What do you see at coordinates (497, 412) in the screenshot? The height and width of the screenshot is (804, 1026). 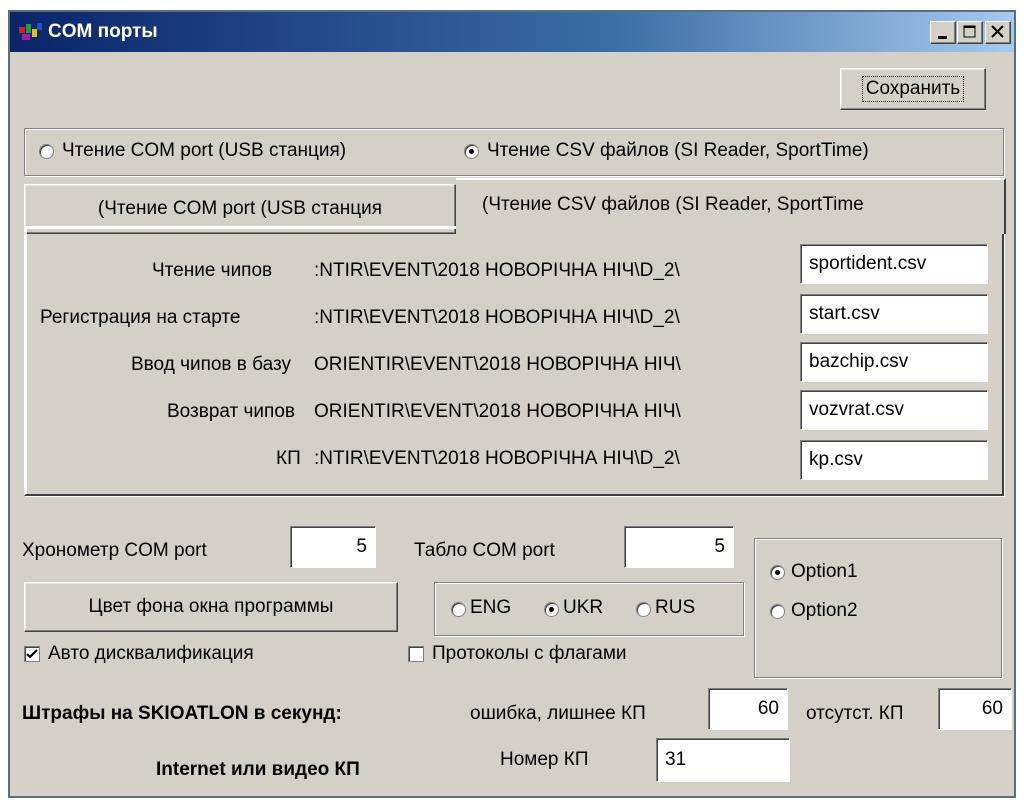 I see `row-path-chips-return: ORIENTIR\EVENT\2018 НОВОРІЧНА НІЧ\` at bounding box center [497, 412].